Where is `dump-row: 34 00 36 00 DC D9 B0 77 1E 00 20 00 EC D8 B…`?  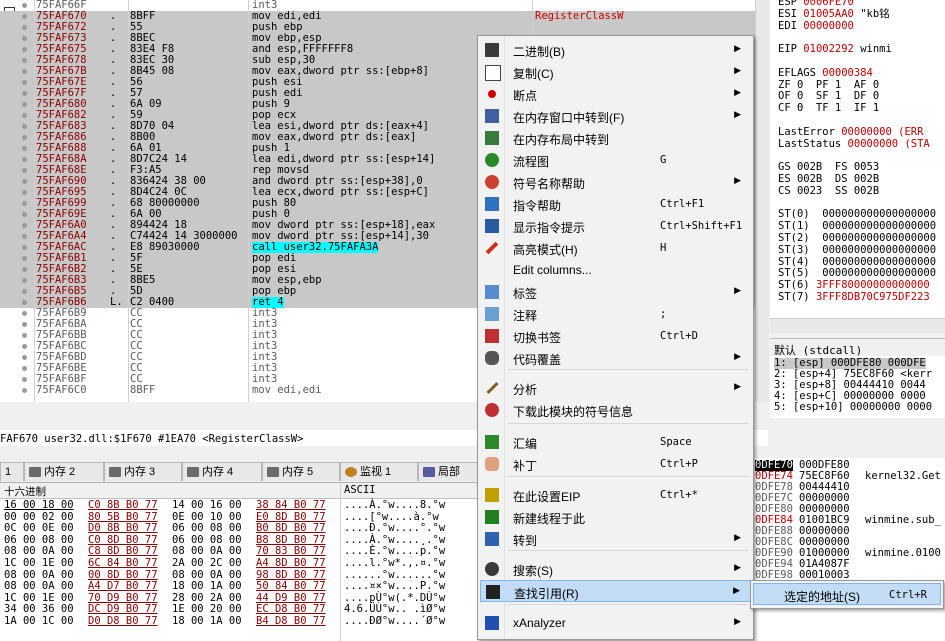
dump-row: 34 00 36 00 DC D9 B0 77 1E 00 20 00 EC D8 B… is located at coordinates (239, 609).